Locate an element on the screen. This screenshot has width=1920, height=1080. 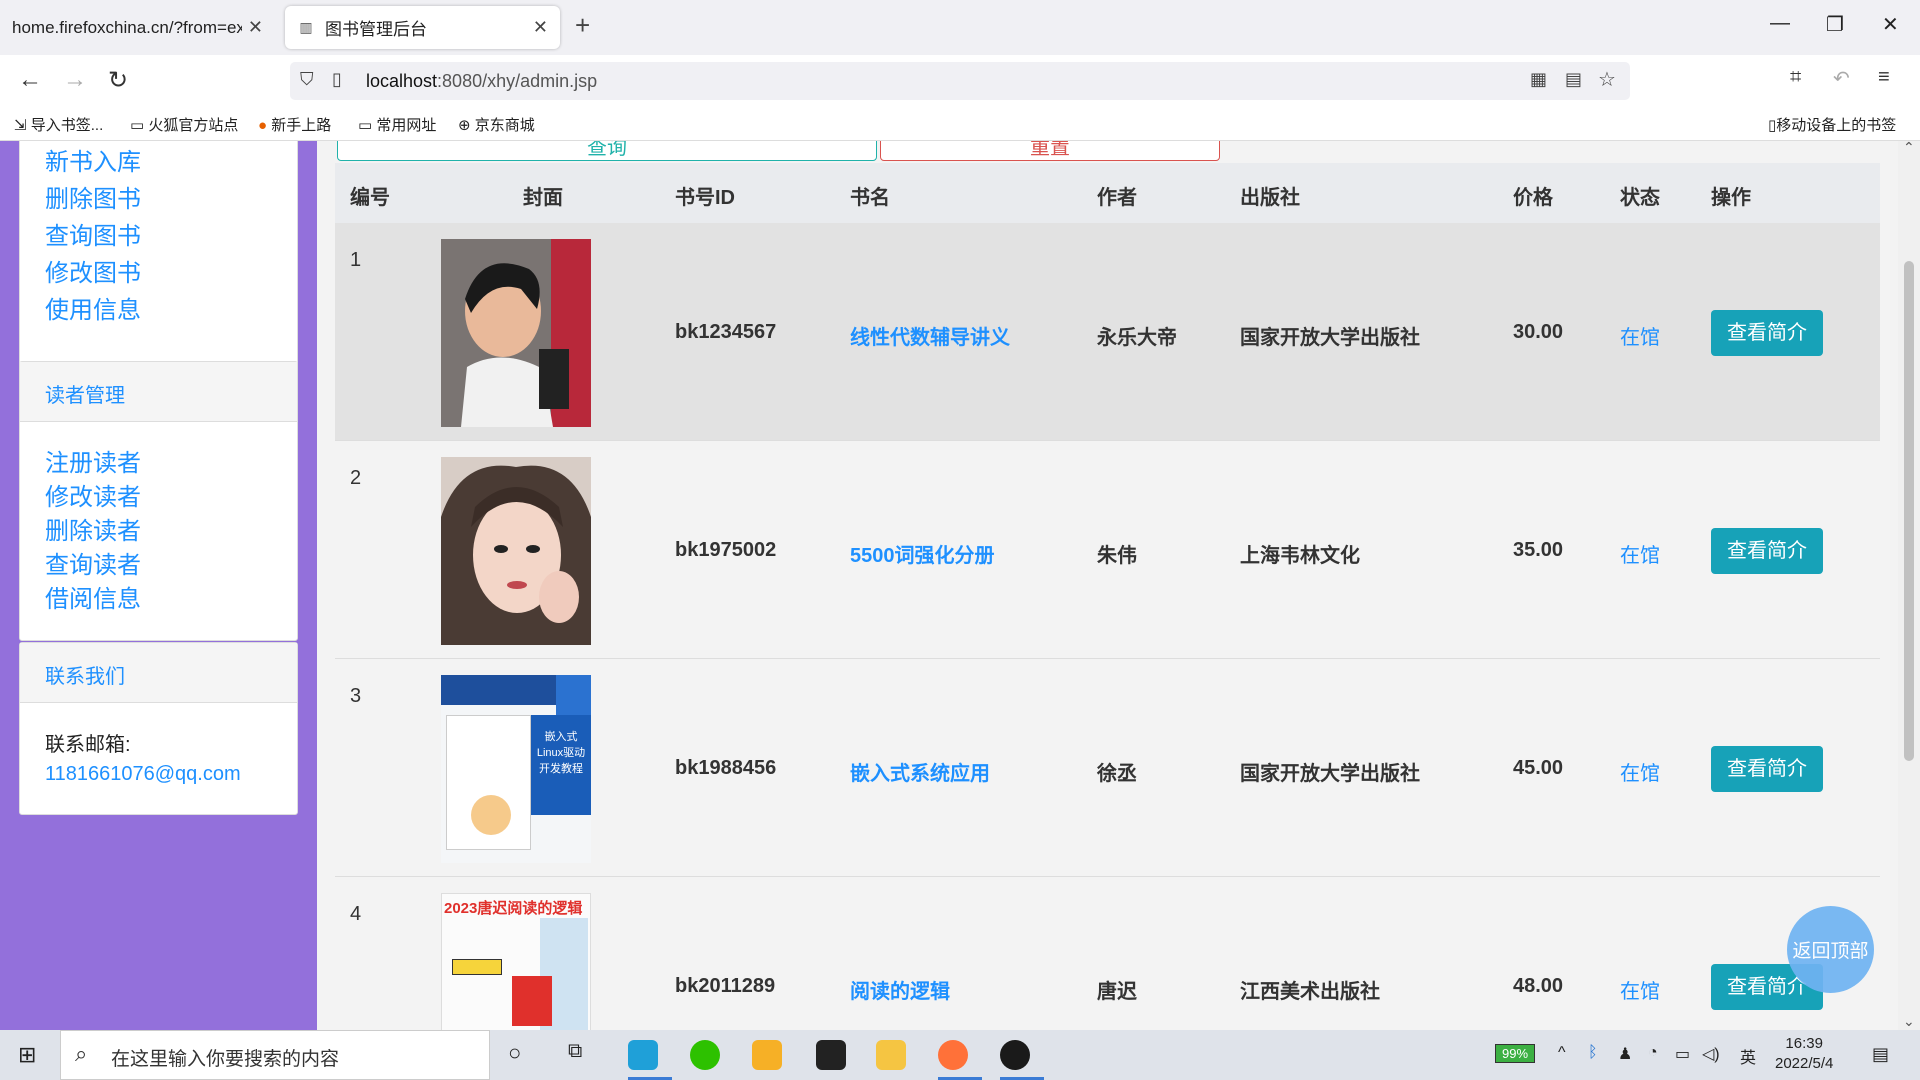
app-icon is located at coordinates (1015, 1055).